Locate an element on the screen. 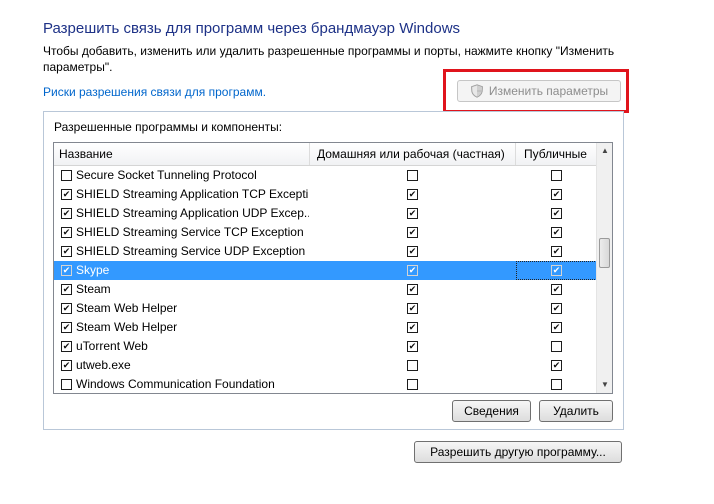 This screenshot has height=504, width=714. program-name: utweb.exe is located at coordinates (103, 365).